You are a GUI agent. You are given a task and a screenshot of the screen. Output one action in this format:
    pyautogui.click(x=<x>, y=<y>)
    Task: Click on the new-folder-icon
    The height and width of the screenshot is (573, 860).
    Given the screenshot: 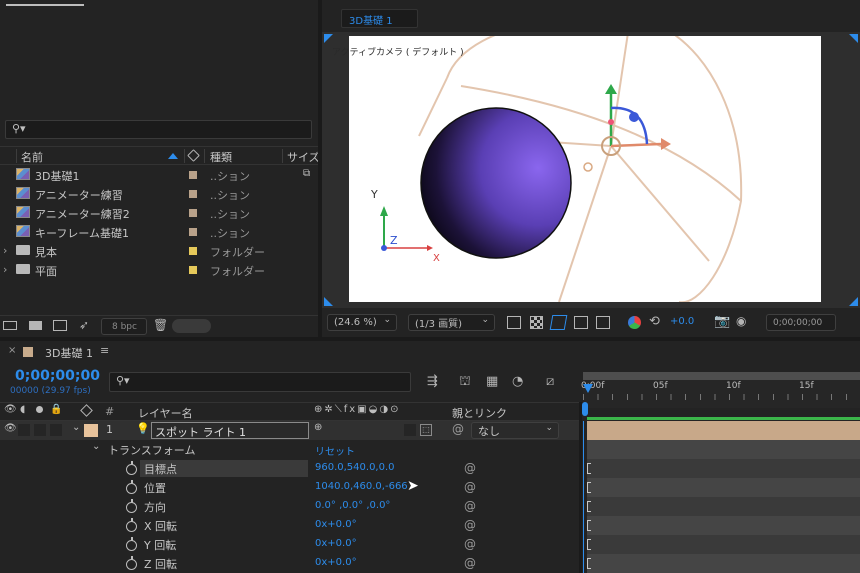 What is the action you would take?
    pyautogui.click(x=35, y=325)
    